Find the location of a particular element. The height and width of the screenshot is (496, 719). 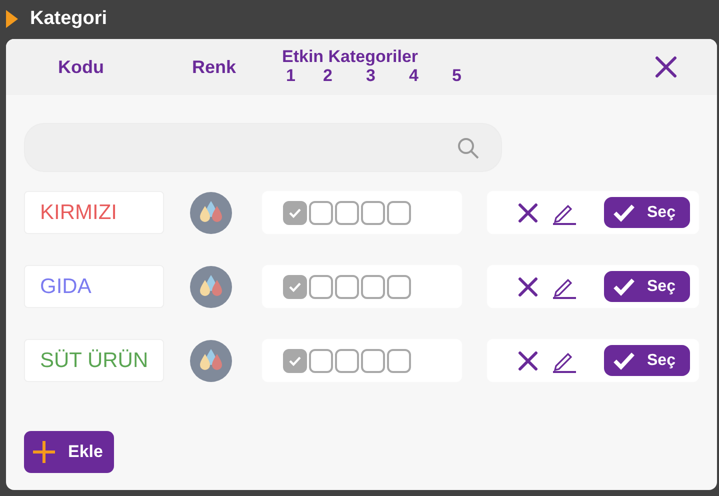

column-heading: Kodu is located at coordinates (81, 67).